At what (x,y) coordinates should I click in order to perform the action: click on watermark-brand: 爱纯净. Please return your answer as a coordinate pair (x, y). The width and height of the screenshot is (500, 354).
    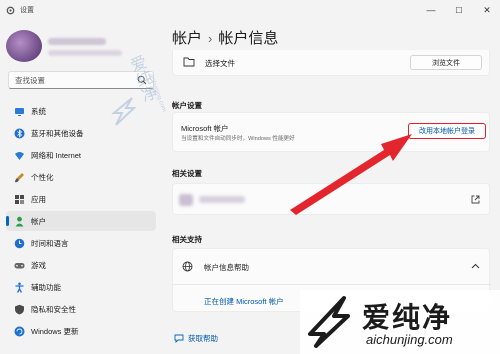
    Looking at the image, I should click on (407, 317).